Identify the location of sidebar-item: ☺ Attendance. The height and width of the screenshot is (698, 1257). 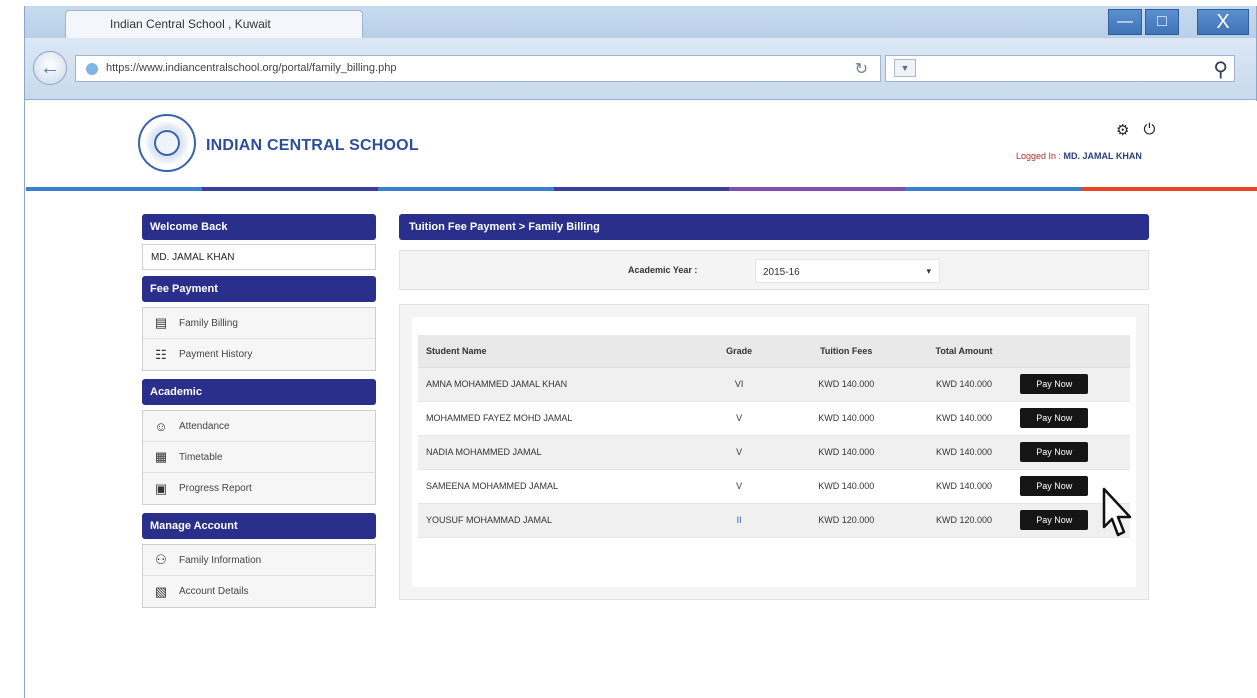
(259, 426).